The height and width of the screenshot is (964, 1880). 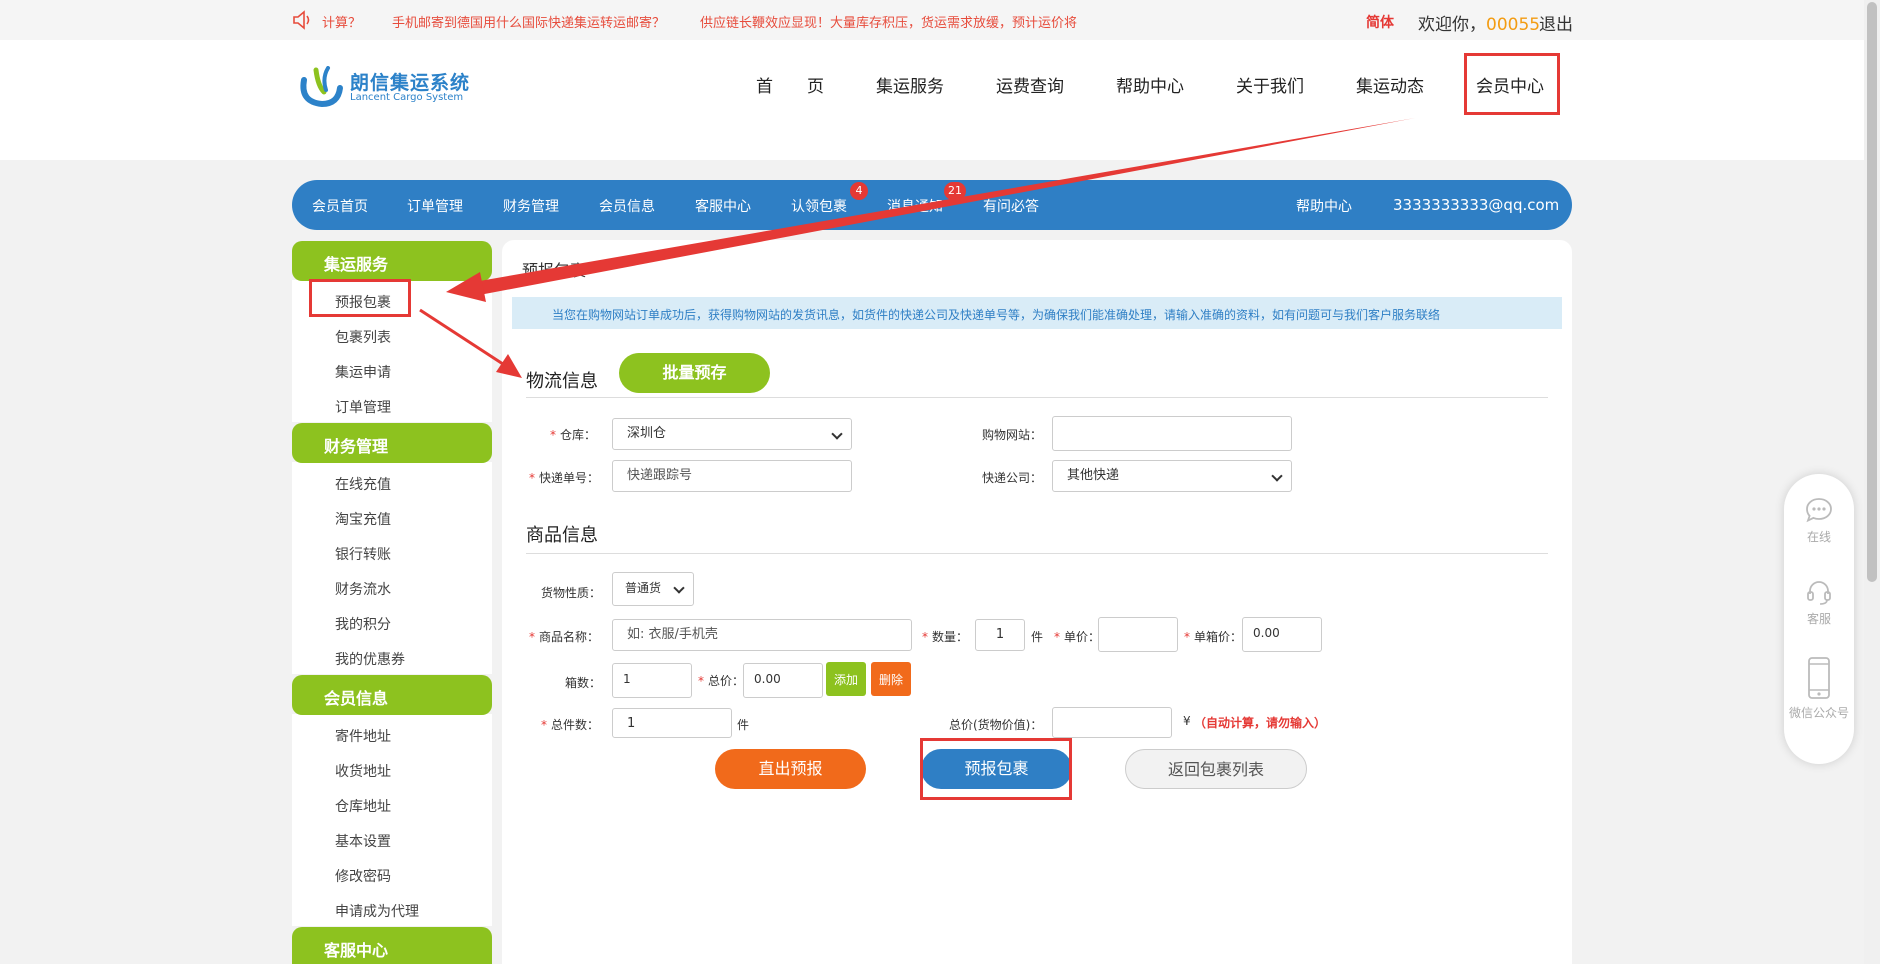 What do you see at coordinates (363, 624) in the screenshot?
I see `sidebar-item-points: 我的积分` at bounding box center [363, 624].